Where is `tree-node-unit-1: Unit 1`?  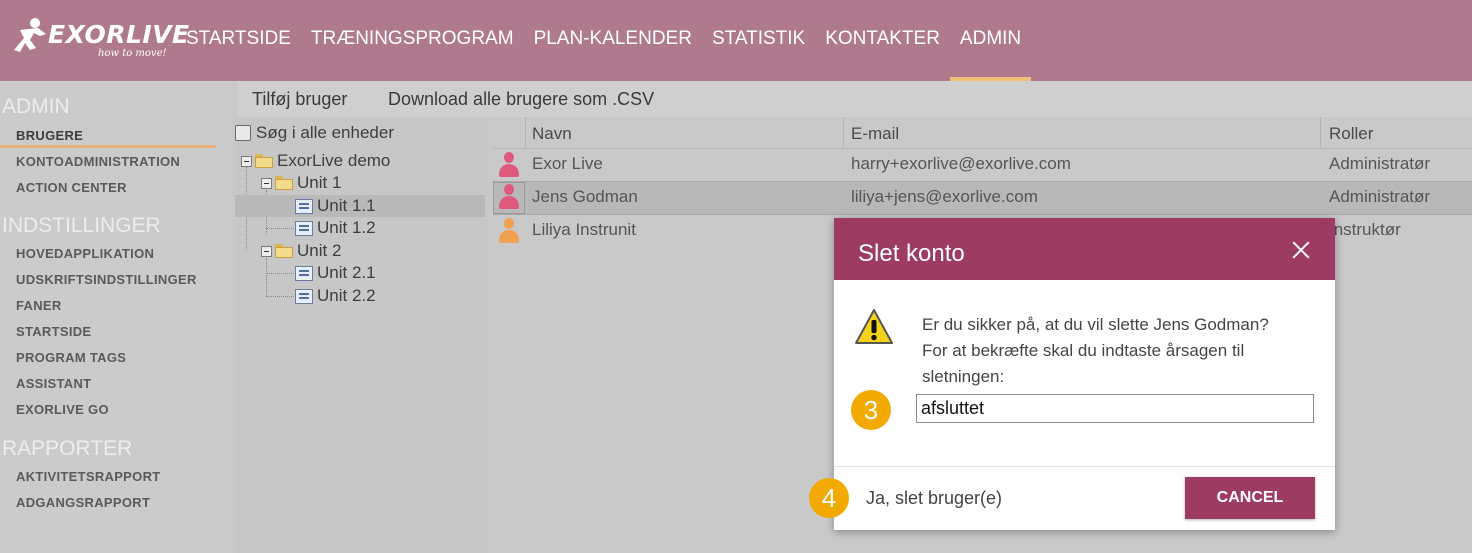 tree-node-unit-1: Unit 1 is located at coordinates (301, 183).